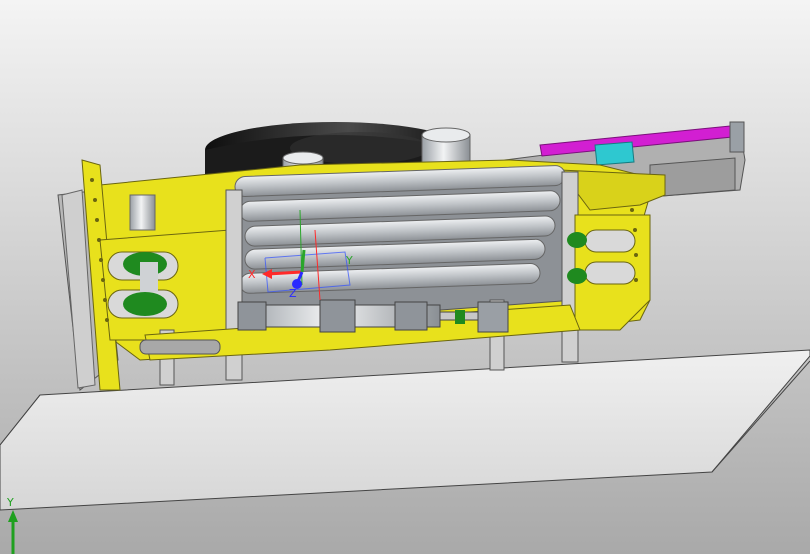 This screenshot has height=554, width=810. Describe the element at coordinates (403, 245) in the screenshot. I see `roller-bed` at that location.